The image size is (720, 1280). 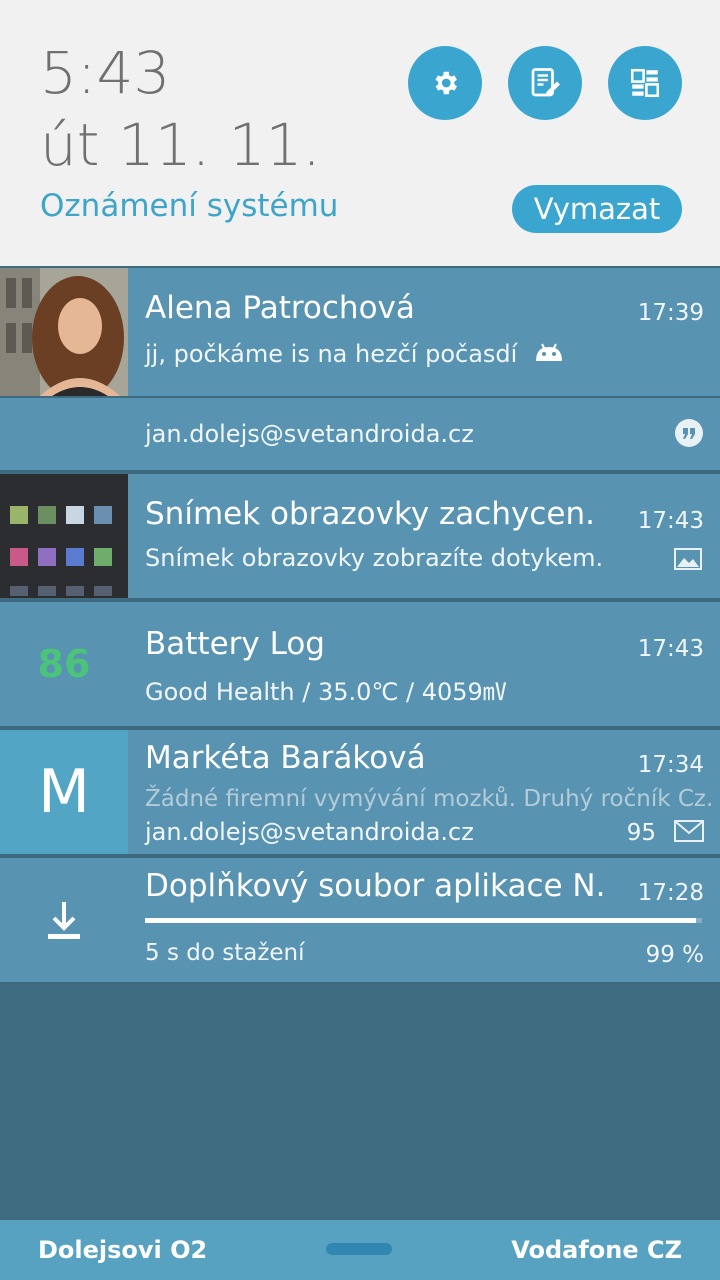 I want to click on notification-text: jj, počkáme is na hezčí počasdí, so click(x=355, y=354).